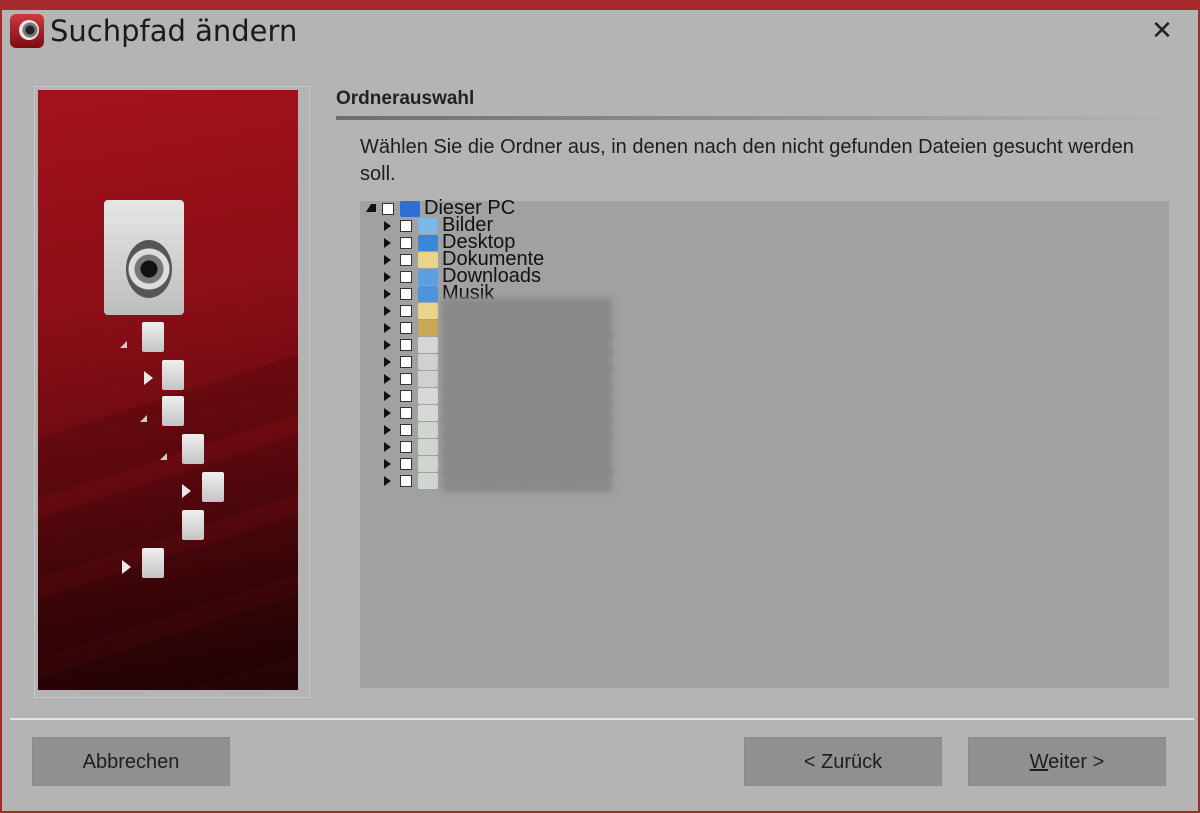 This screenshot has height=813, width=1200. I want to click on pictures-folder-icon, so click(428, 226).